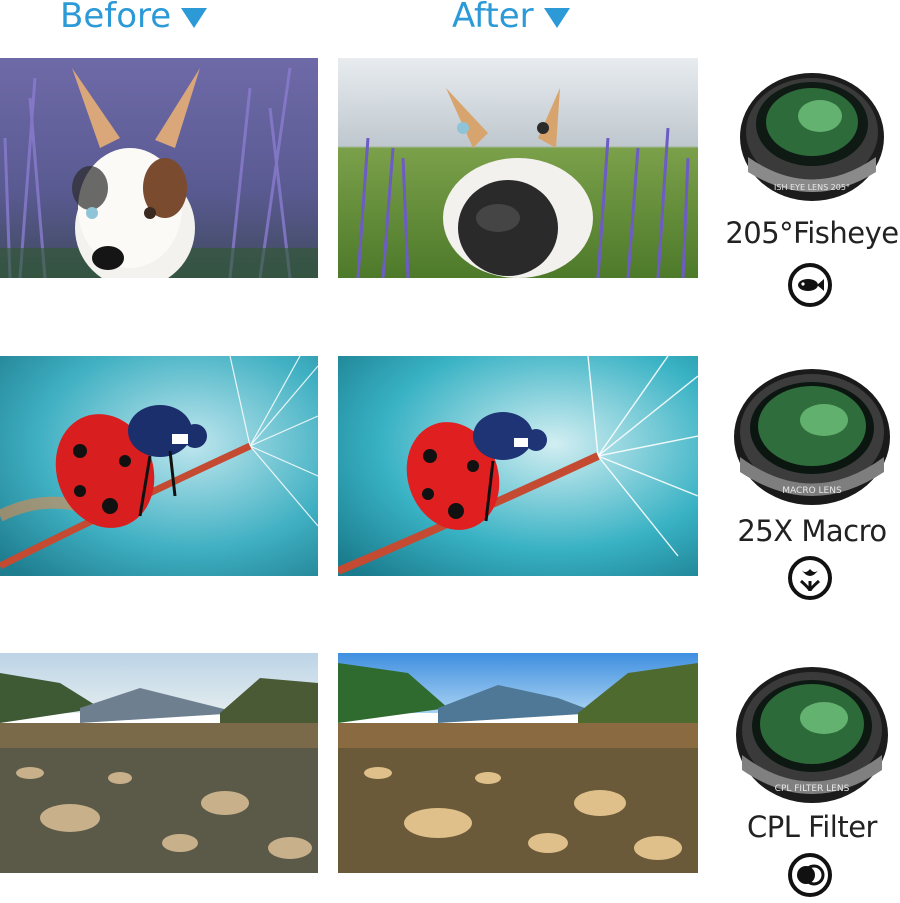 Image resolution: width=900 pixels, height=903 pixels. What do you see at coordinates (493, 18) in the screenshot?
I see `after-label: After` at bounding box center [493, 18].